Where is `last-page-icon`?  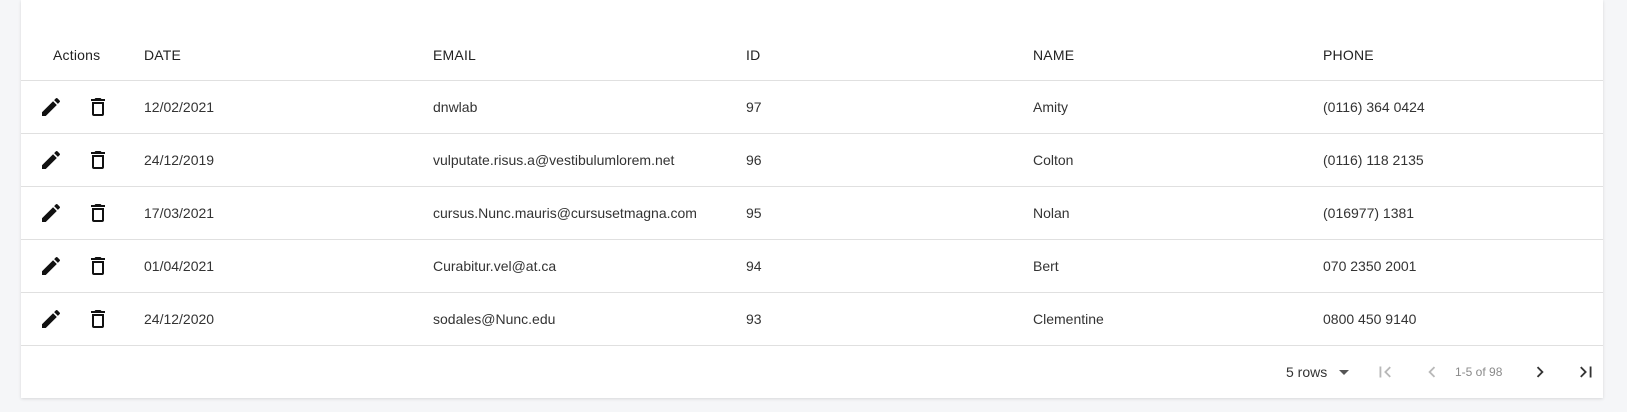
last-page-icon is located at coordinates (1586, 372).